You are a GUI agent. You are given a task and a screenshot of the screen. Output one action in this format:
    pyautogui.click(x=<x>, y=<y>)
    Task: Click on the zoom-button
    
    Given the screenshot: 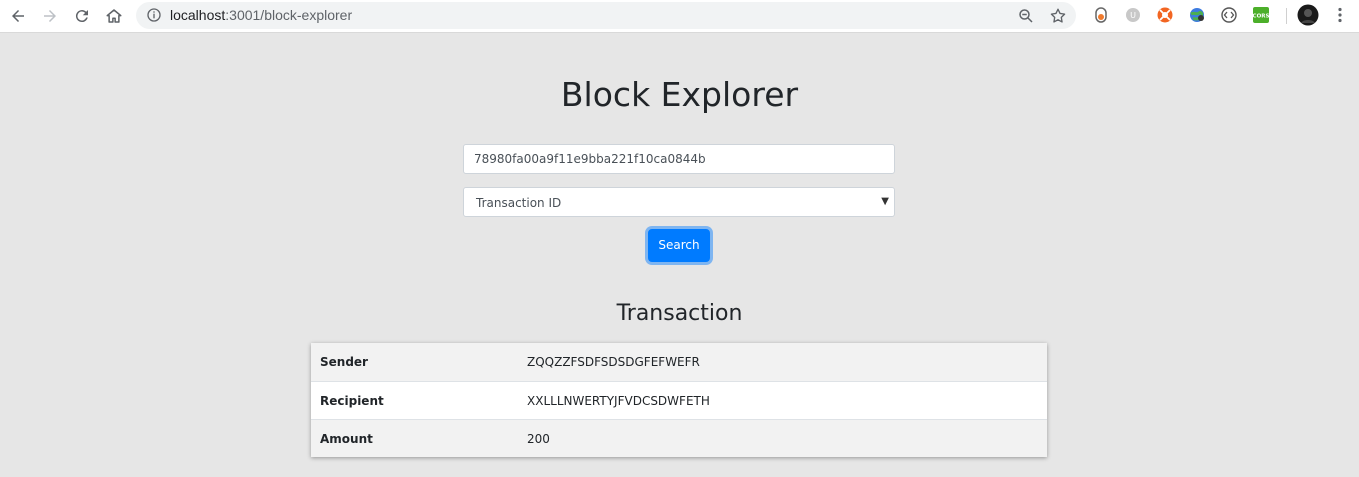 What is the action you would take?
    pyautogui.click(x=1026, y=16)
    